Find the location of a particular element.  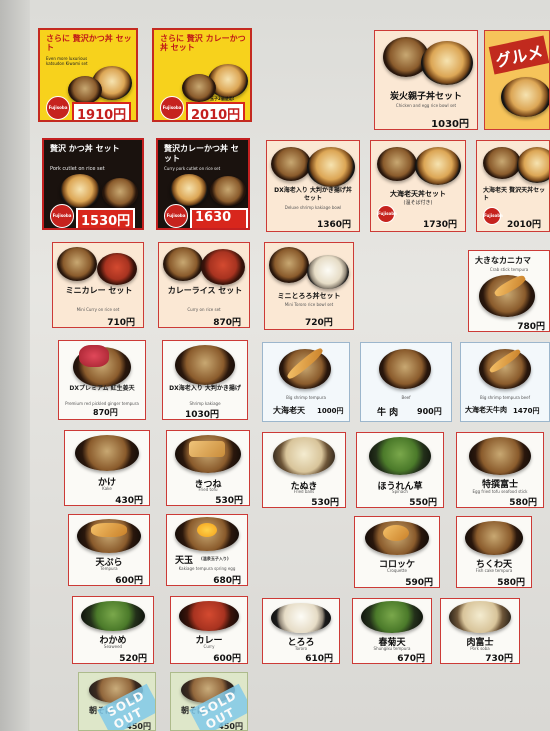

menu-item-tororo: とろろ Tororo 610円 is located at coordinates (301, 631).